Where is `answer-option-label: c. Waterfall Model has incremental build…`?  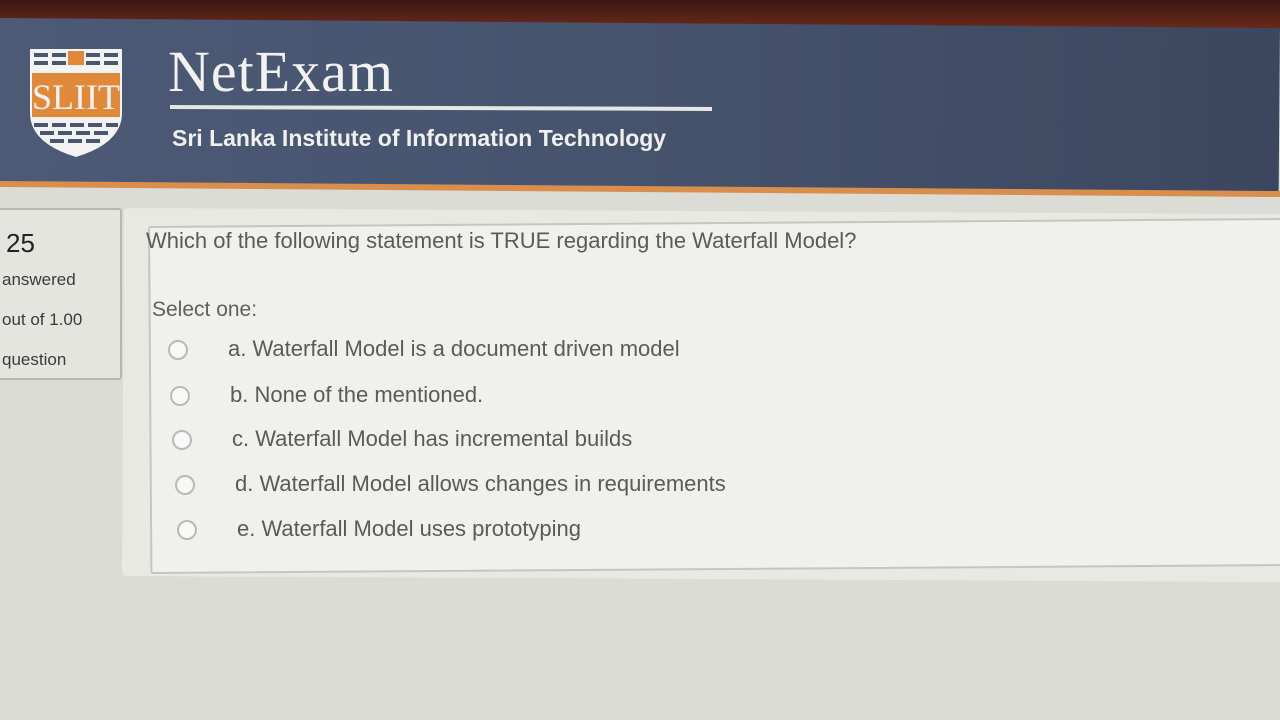
answer-option-label: c. Waterfall Model has incremental build… is located at coordinates (432, 439).